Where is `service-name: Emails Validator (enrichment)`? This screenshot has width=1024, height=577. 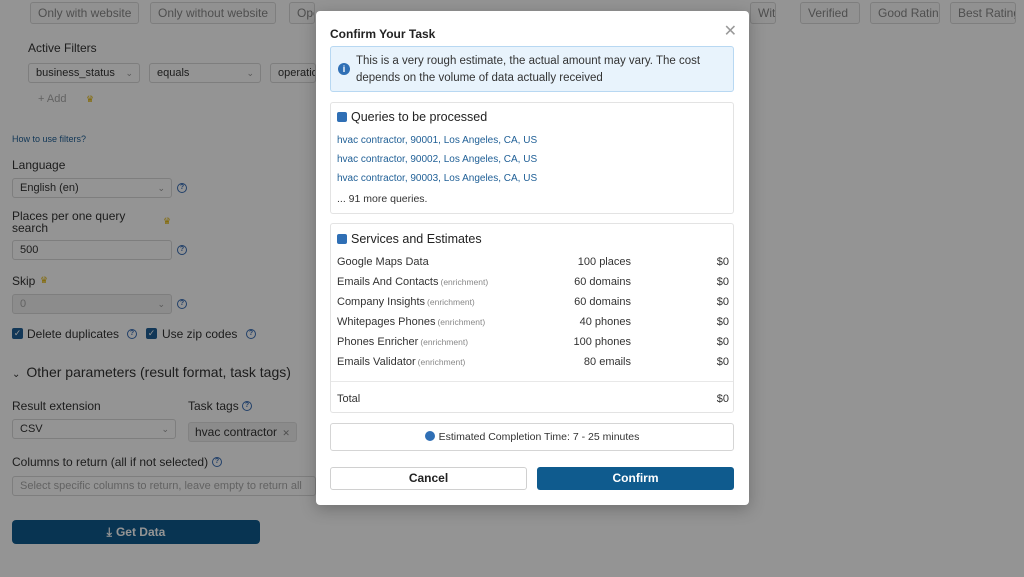 service-name: Emails Validator (enrichment) is located at coordinates (401, 362).